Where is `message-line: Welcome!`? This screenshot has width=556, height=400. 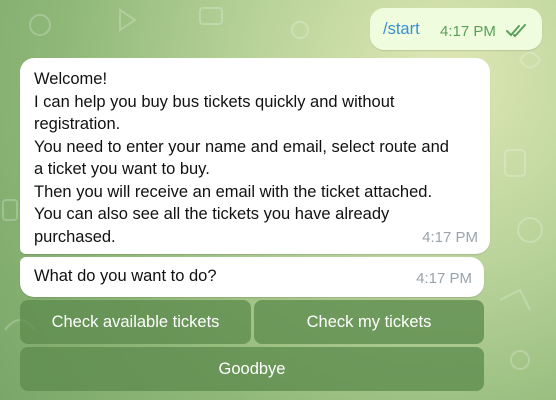
message-line: Welcome! is located at coordinates (71, 79).